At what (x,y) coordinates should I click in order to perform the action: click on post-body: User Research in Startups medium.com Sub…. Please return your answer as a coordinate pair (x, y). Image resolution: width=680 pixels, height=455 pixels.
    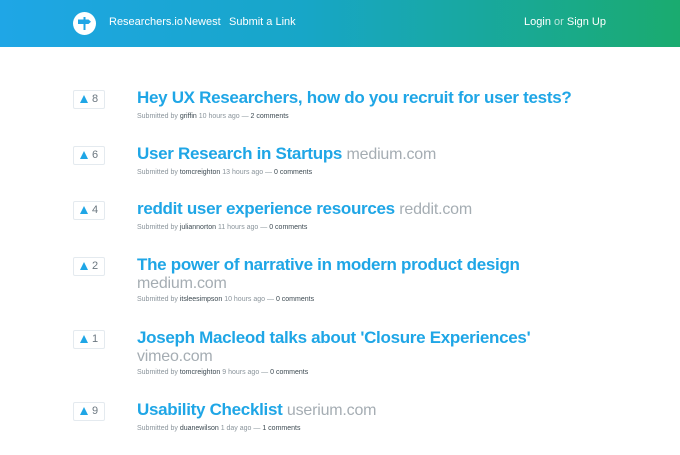
    Looking at the image, I should click on (367, 161).